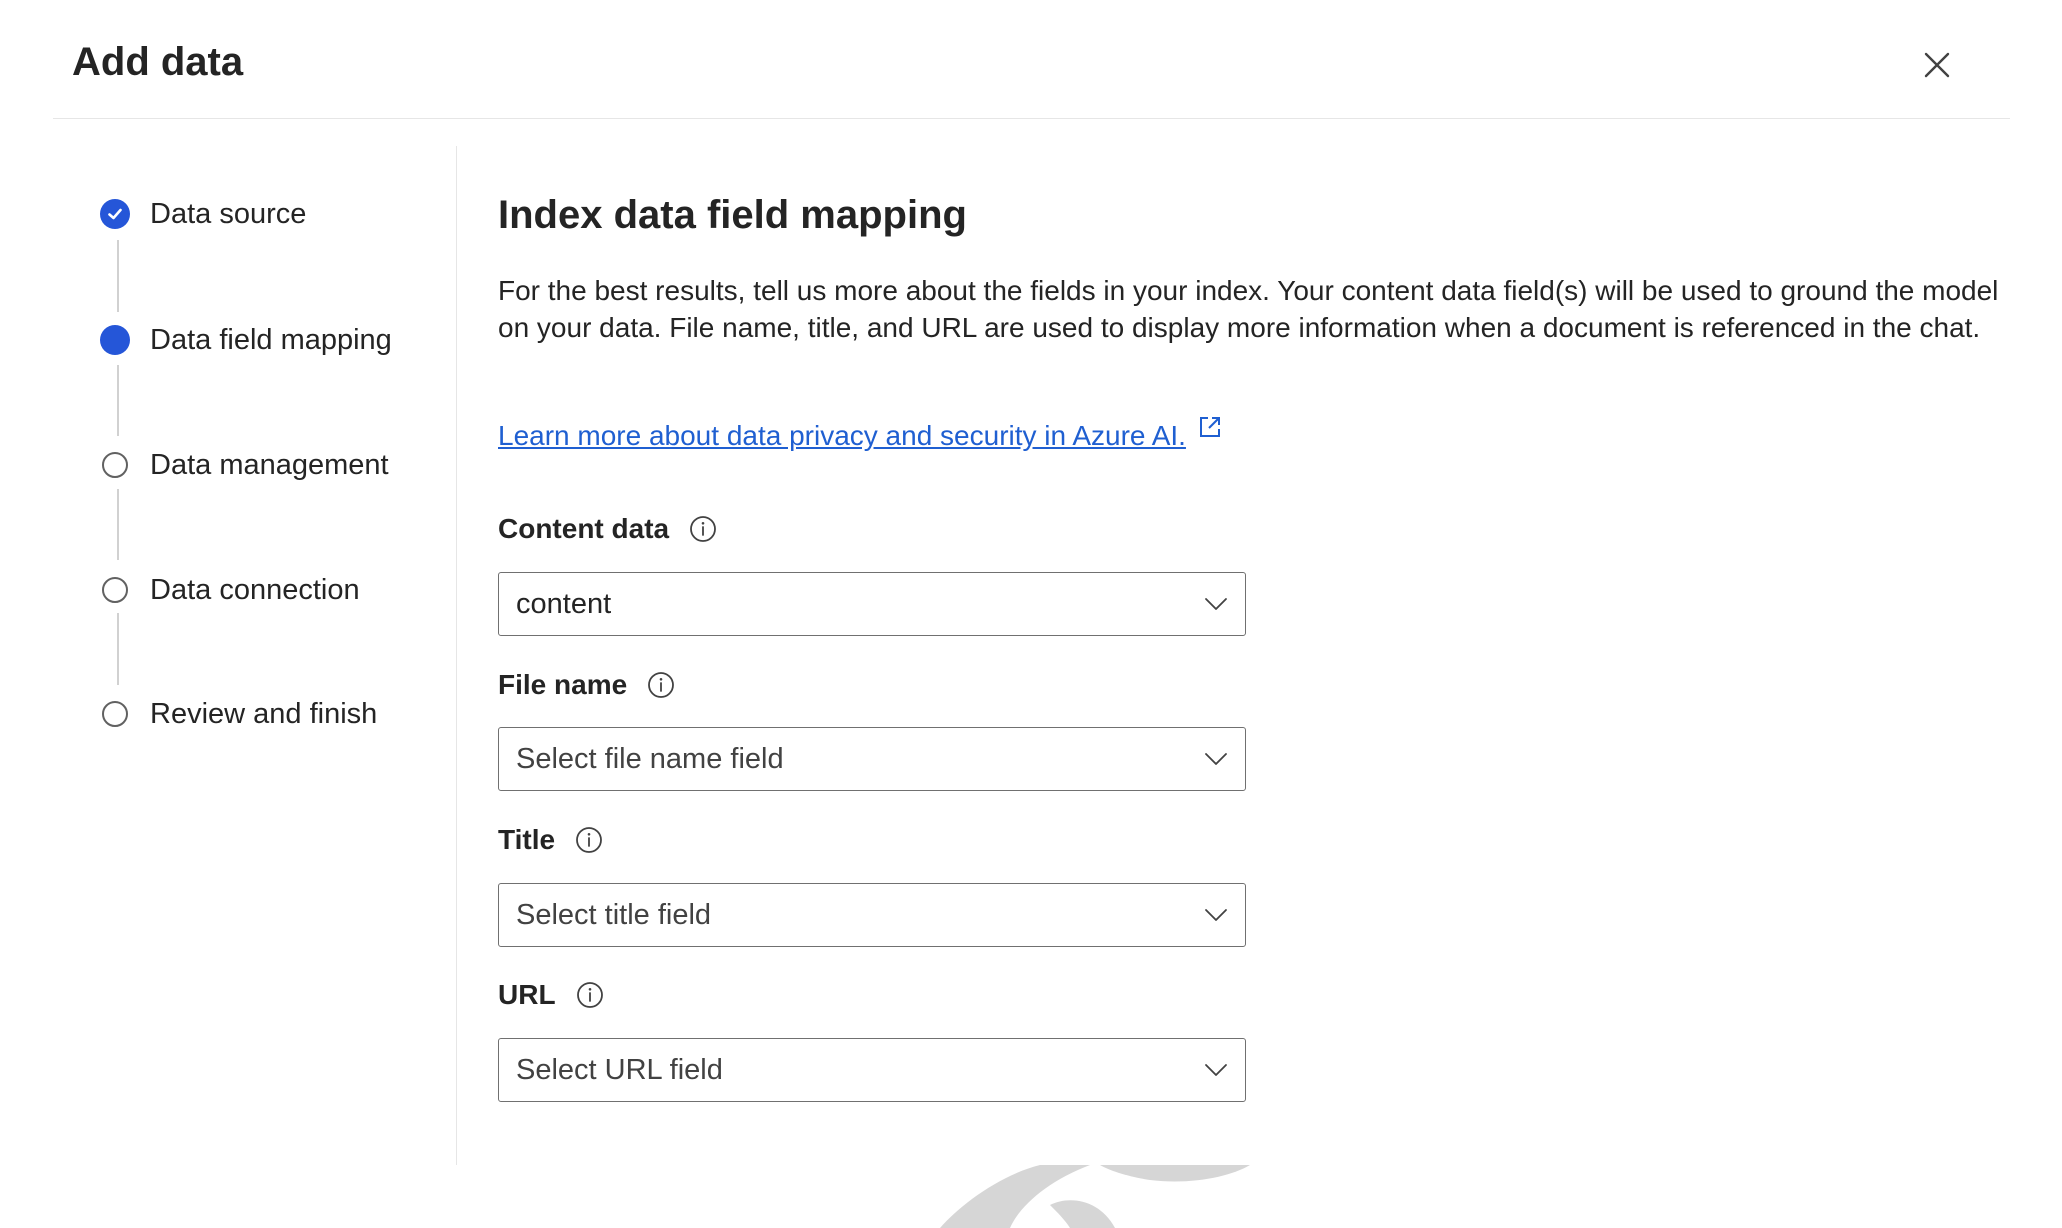  Describe the element at coordinates (872, 759) in the screenshot. I see `file-name-dropdown: Select file name field` at that location.